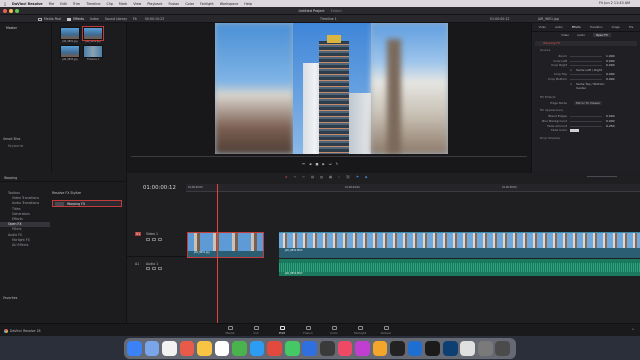 Image resolution: width=640 pixels, height=360 pixels. I want to click on eye-icon, so click(160, 239).